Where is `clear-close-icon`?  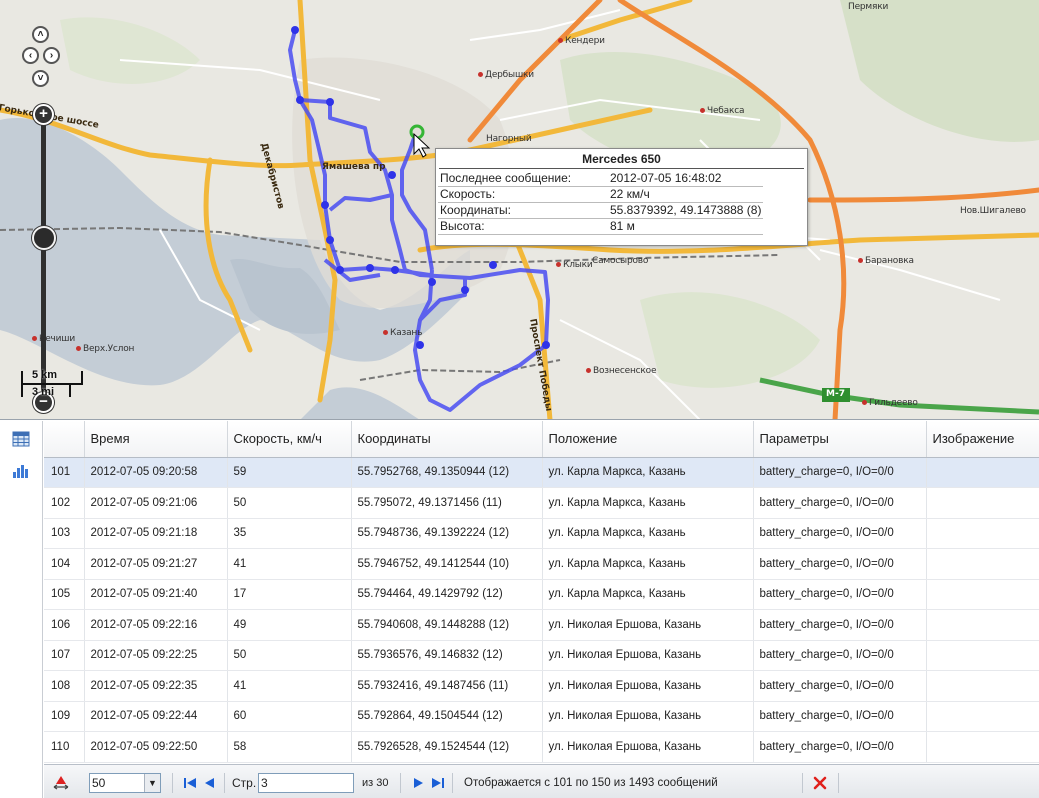 clear-close-icon is located at coordinates (820, 783).